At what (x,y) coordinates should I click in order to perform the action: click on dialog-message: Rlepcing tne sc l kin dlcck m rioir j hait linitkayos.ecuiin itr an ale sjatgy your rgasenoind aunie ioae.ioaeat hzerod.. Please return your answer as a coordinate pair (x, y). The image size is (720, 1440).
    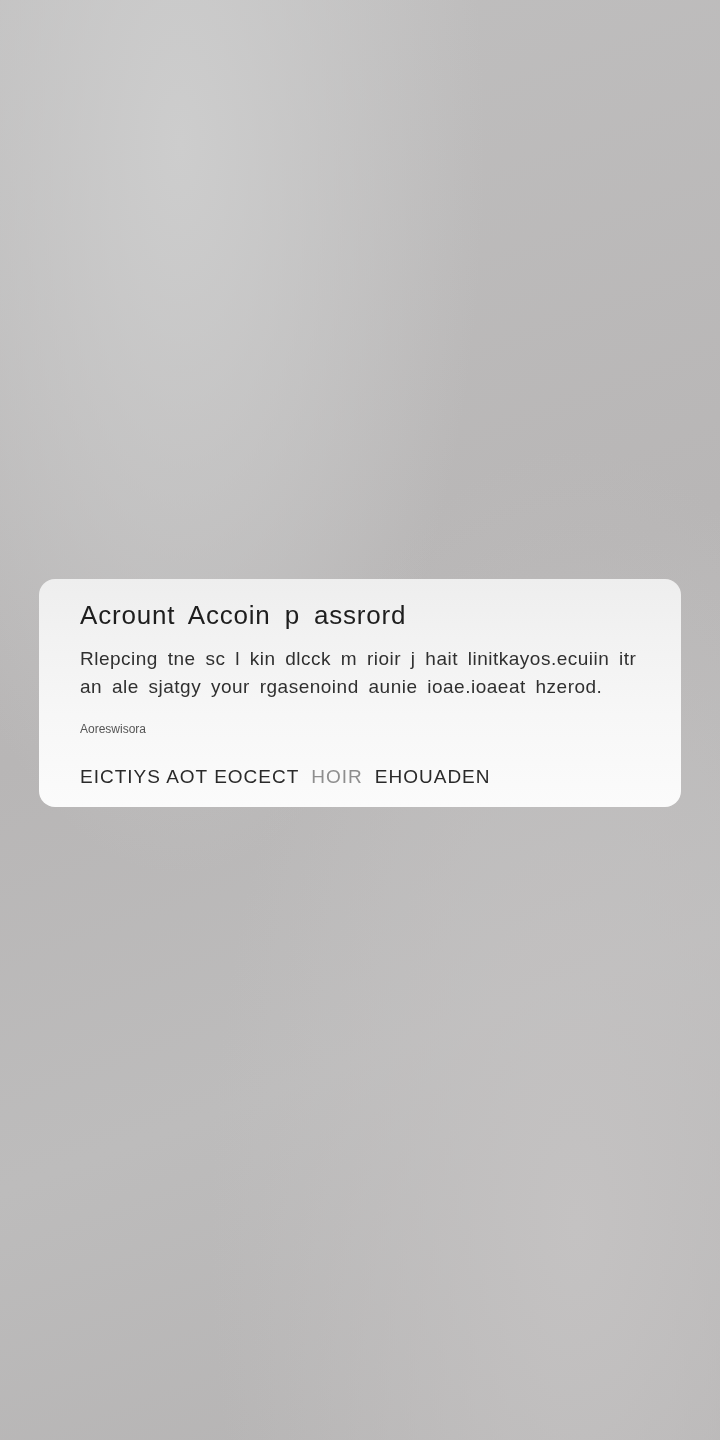
    Looking at the image, I should click on (359, 673).